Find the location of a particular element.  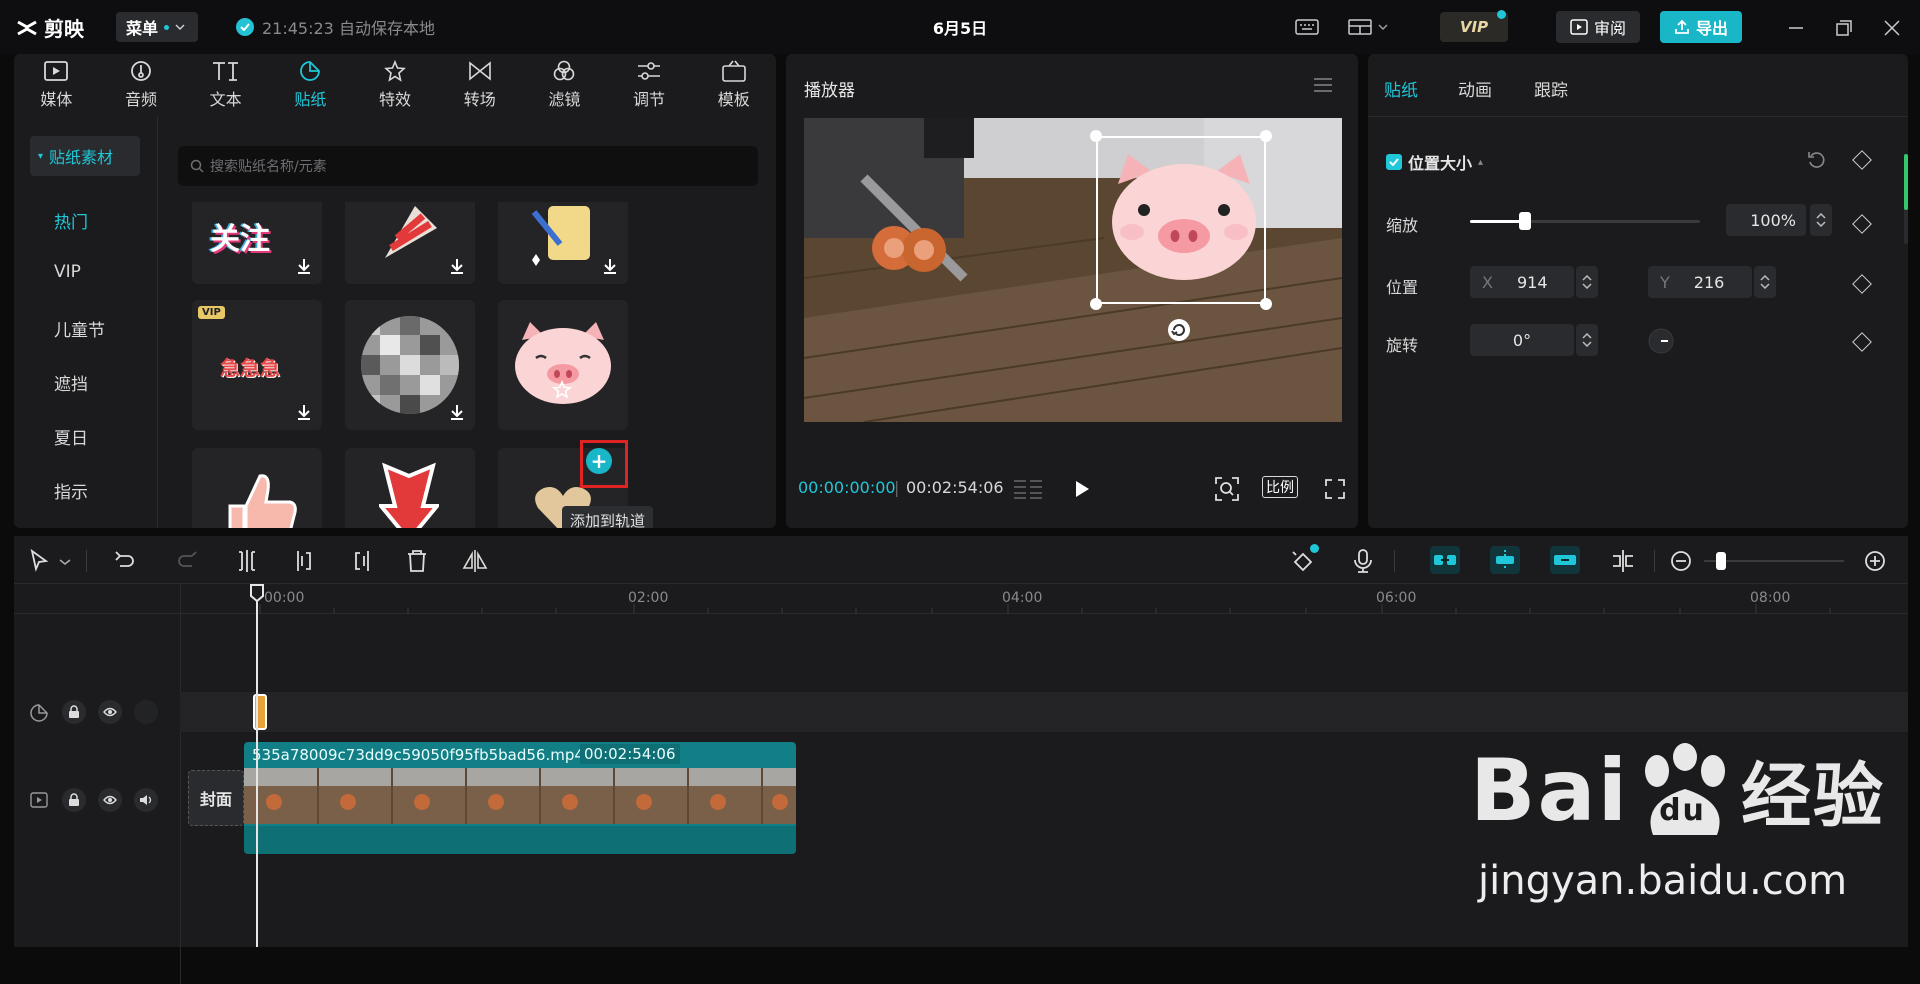

tab-animation: 动画 is located at coordinates (1475, 88).